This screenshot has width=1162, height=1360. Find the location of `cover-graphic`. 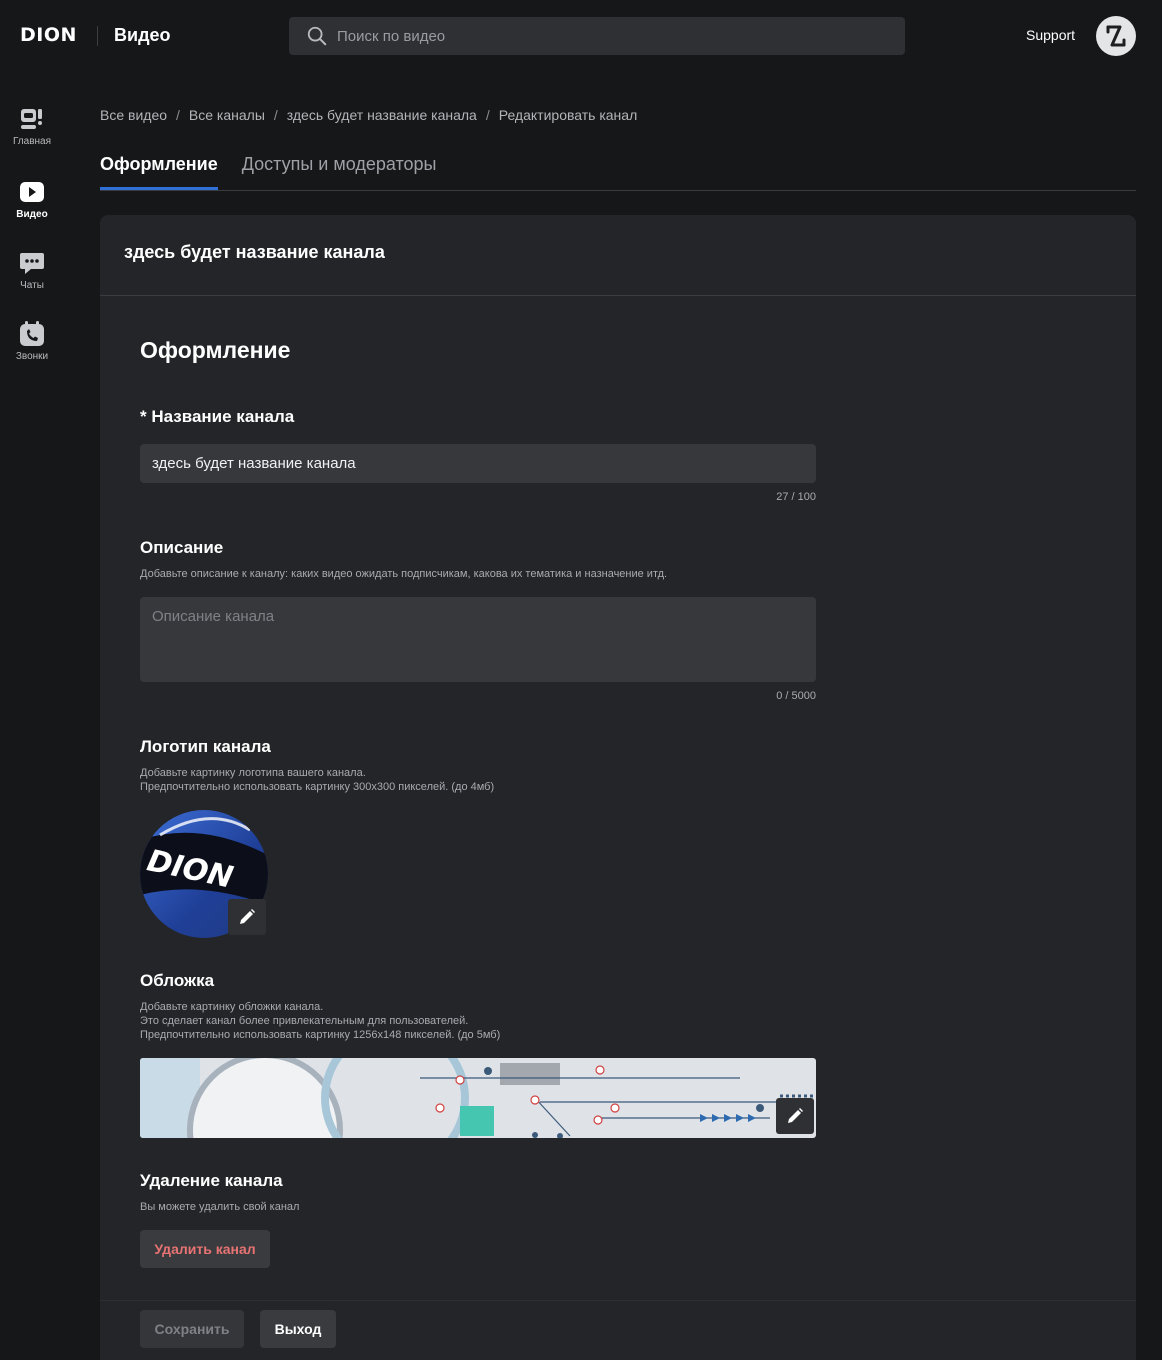

cover-graphic is located at coordinates (478, 1098).